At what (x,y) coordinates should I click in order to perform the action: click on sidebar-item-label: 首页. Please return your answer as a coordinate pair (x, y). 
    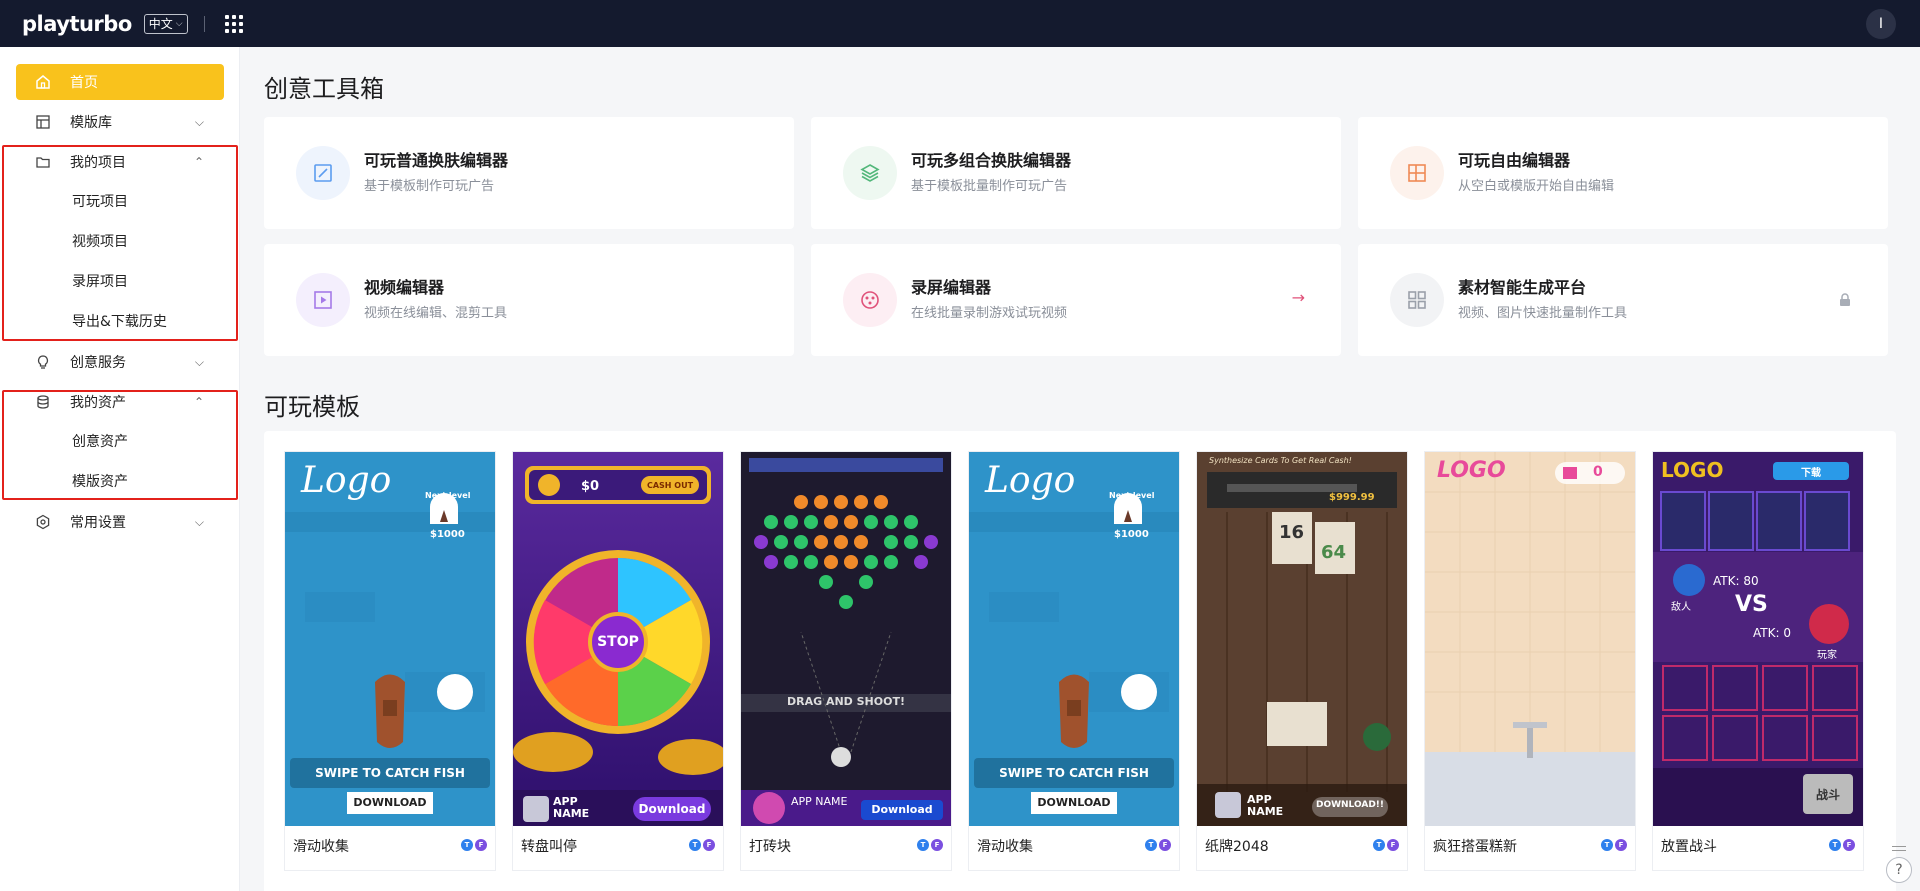
    Looking at the image, I should click on (84, 83).